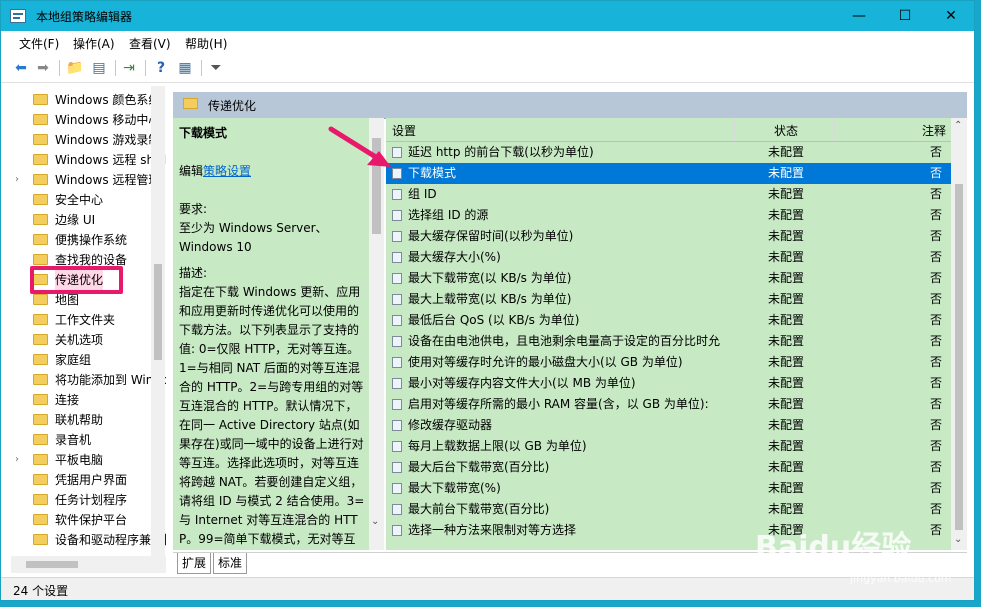  I want to click on tree-item: Windows 游戏录制, so click(86, 140).